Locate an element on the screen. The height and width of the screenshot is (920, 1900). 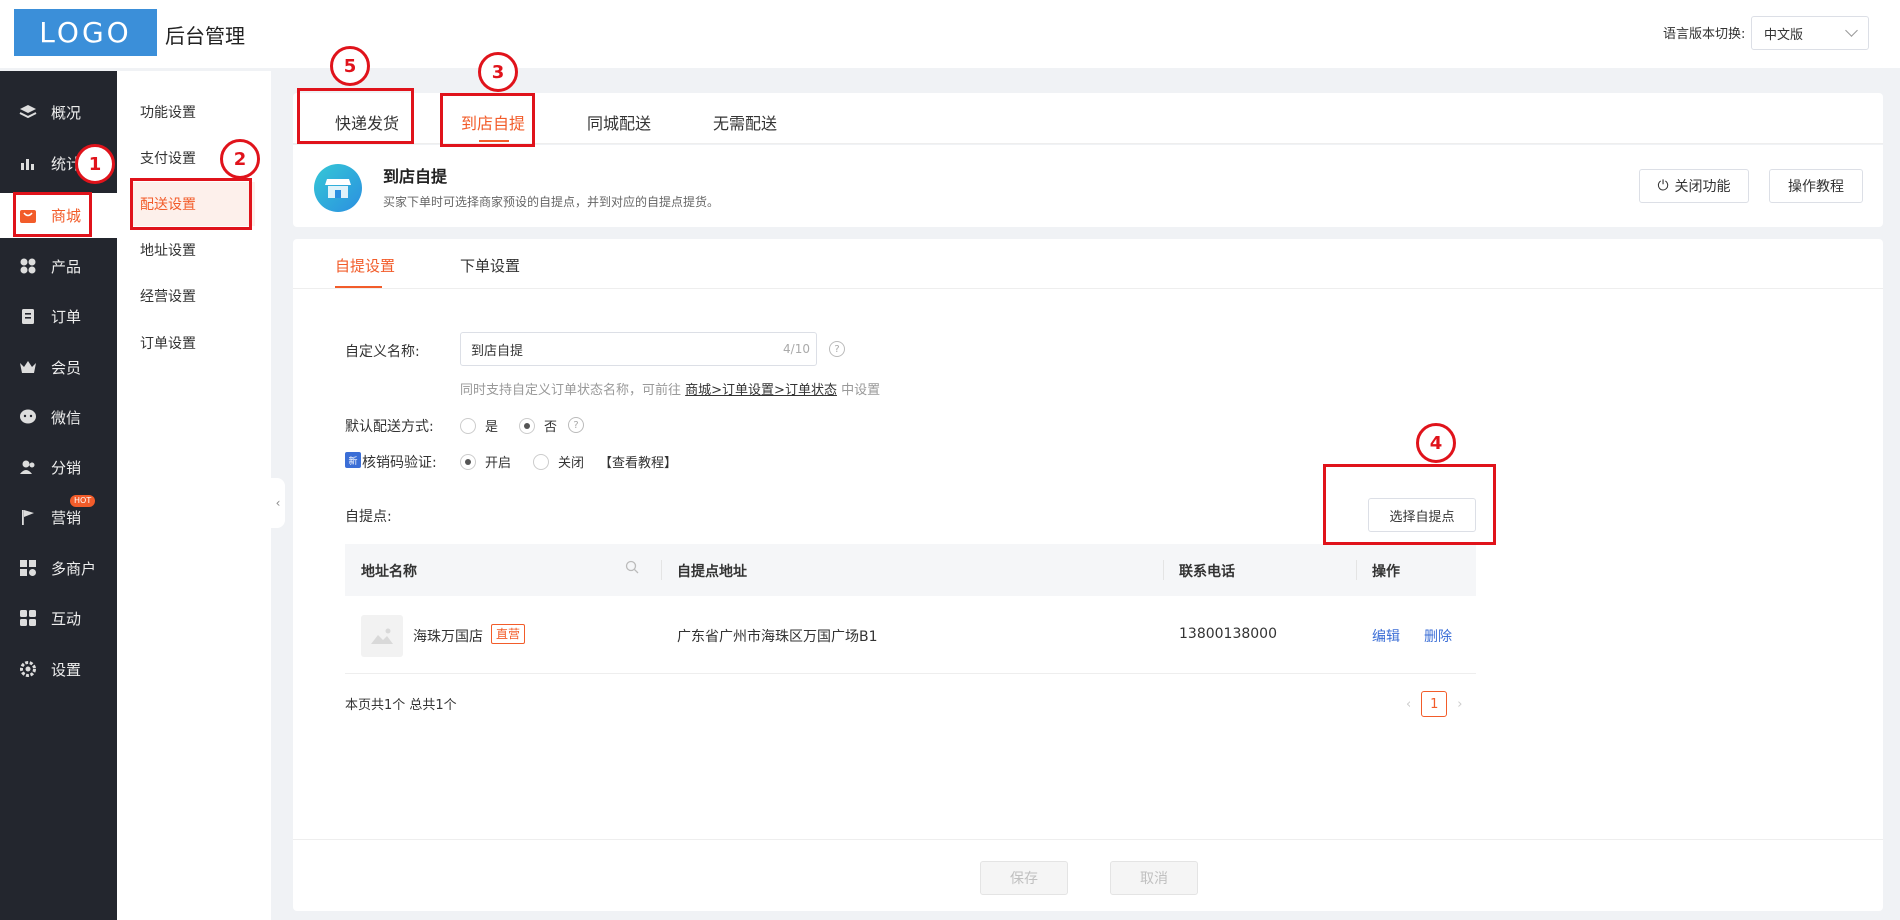
apps-icon is located at coordinates (28, 618).